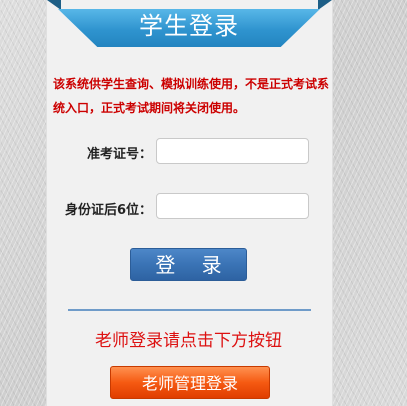 This screenshot has height=406, width=407. What do you see at coordinates (108, 210) in the screenshot?
I see `id-last6-label: 身份证后6位：` at bounding box center [108, 210].